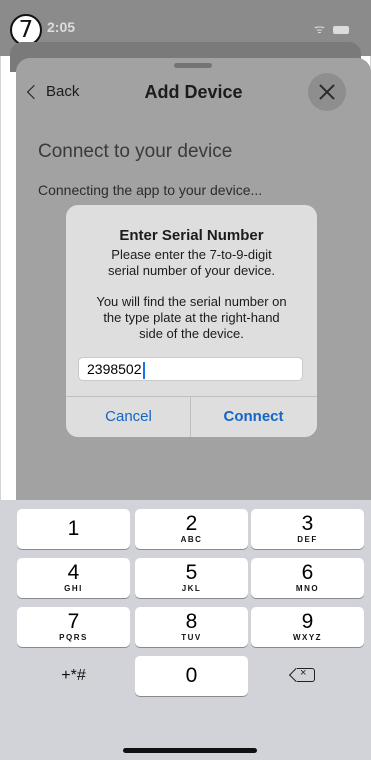 This screenshot has width=371, height=760. I want to click on delete-backspace-icon: ×, so click(306, 674).